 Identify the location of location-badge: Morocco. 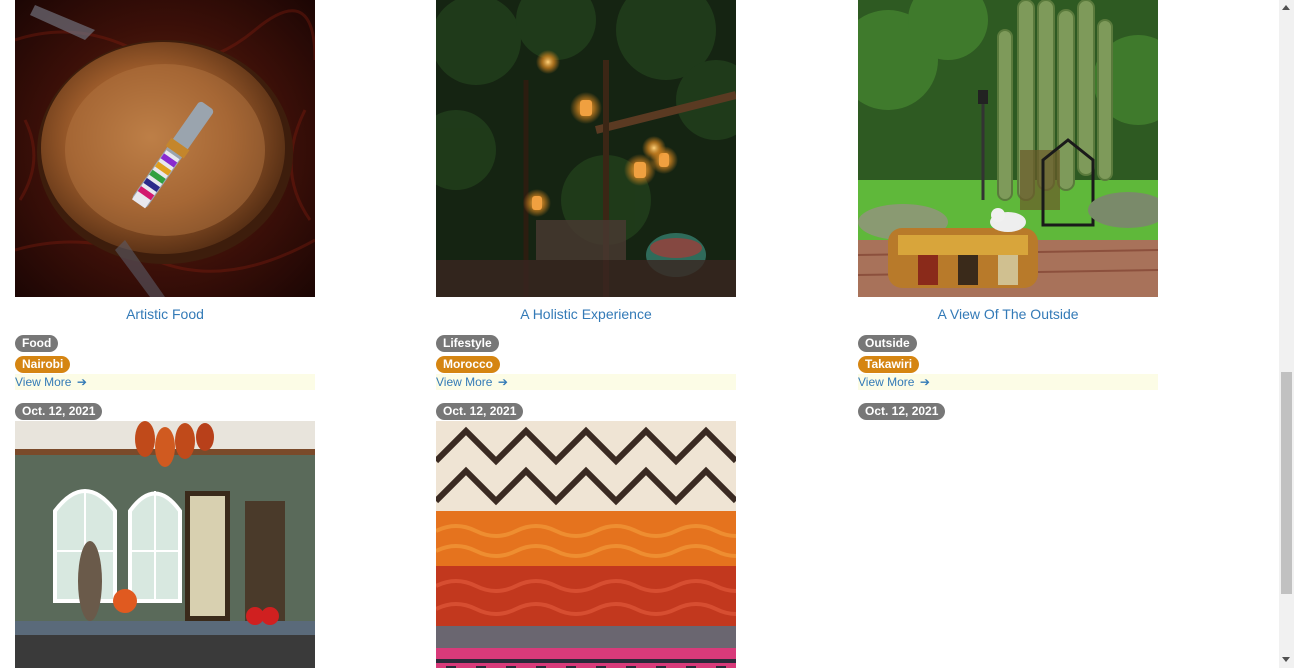
(468, 364).